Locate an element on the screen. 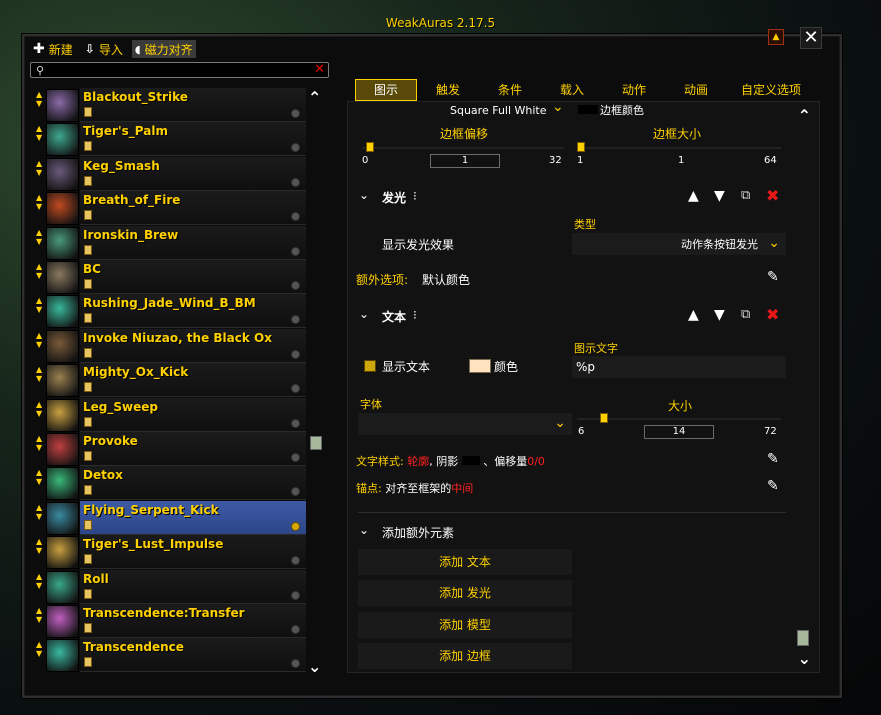 The height and width of the screenshot is (715, 881). aura-list-item: ▲ ▼ Invoke Niuzao, the Black Ox is located at coordinates (170, 345).